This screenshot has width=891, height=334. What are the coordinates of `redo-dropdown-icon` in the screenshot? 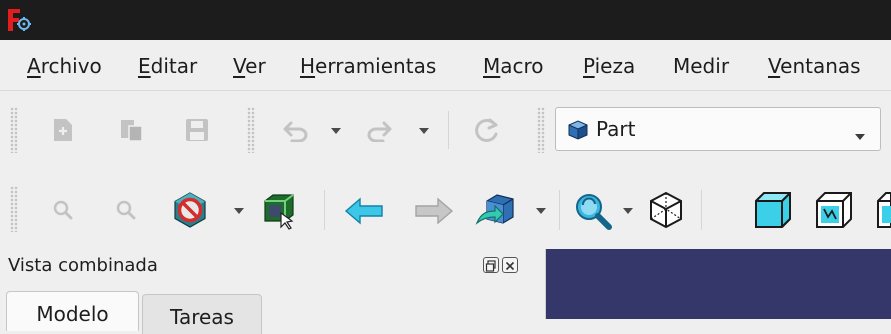 It's located at (424, 131).